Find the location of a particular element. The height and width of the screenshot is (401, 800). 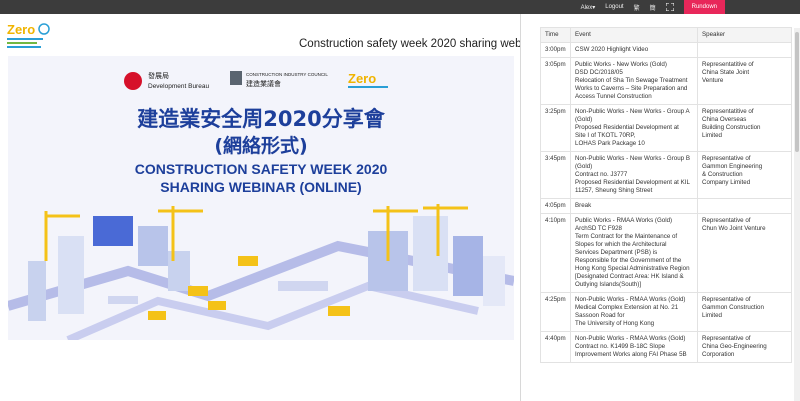

table-row: 3:00pm CSW 2020 Highlight Video is located at coordinates (666, 50).